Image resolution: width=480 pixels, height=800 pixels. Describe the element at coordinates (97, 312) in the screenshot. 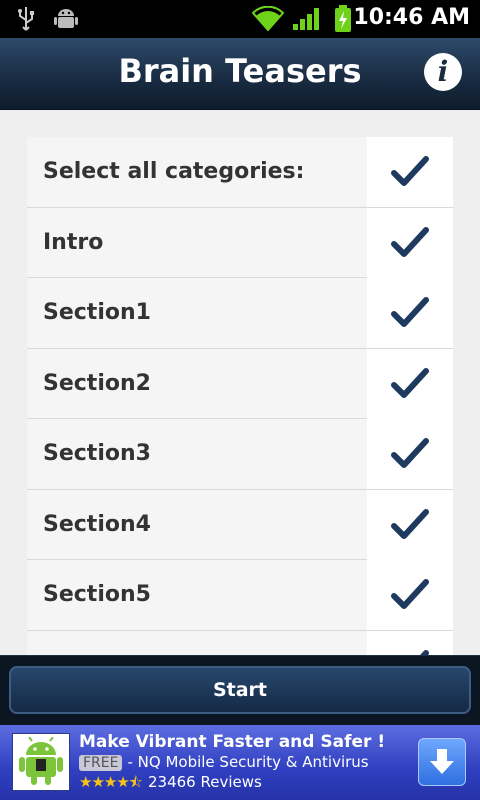

I see `category-label: Section1` at that location.